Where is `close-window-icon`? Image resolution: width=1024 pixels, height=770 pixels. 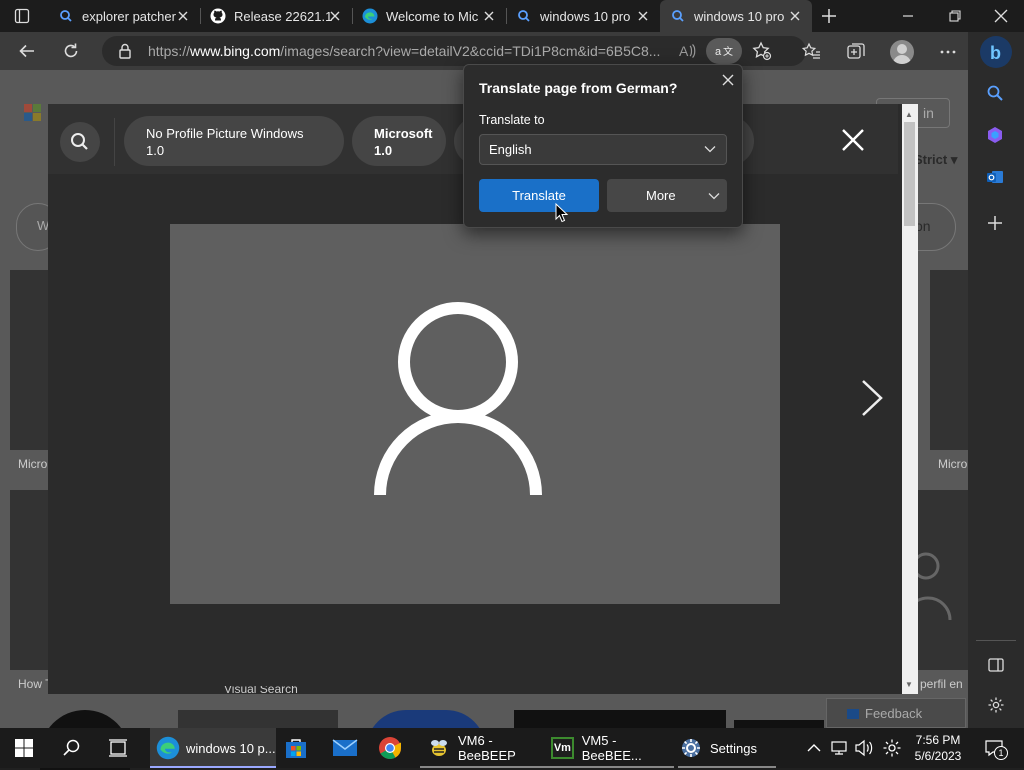 close-window-icon is located at coordinates (1001, 16).